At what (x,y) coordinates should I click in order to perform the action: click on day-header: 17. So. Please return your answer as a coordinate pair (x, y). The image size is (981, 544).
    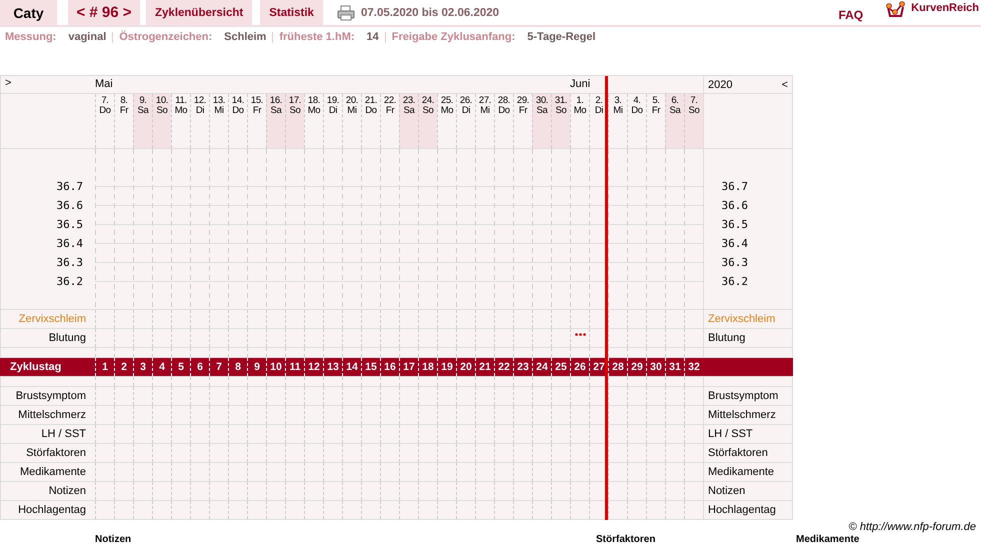
    Looking at the image, I should click on (294, 121).